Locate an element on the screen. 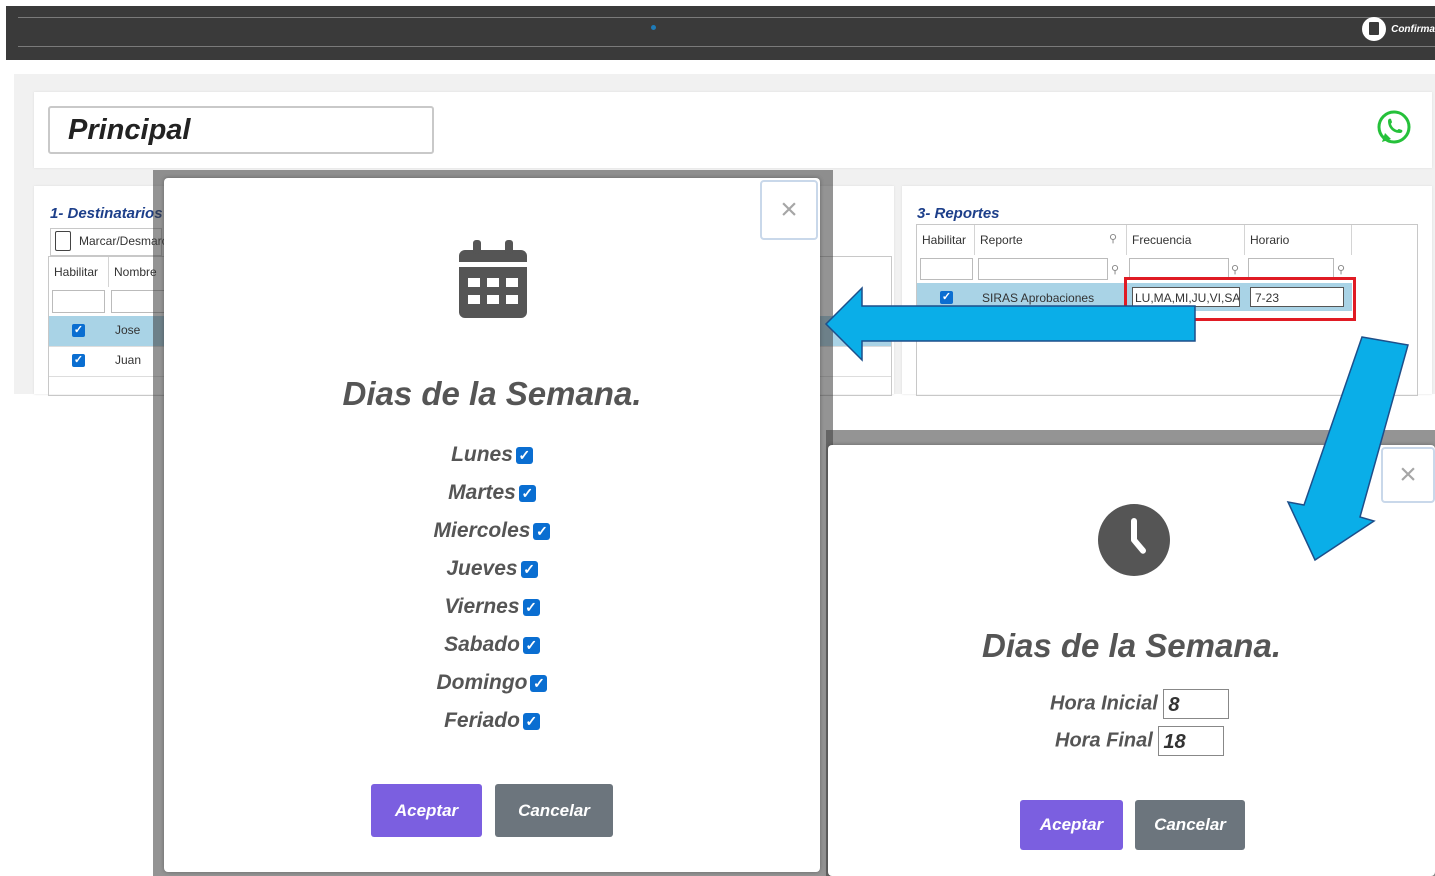 This screenshot has width=1435, height=876. clock-icon is located at coordinates (1134, 540).